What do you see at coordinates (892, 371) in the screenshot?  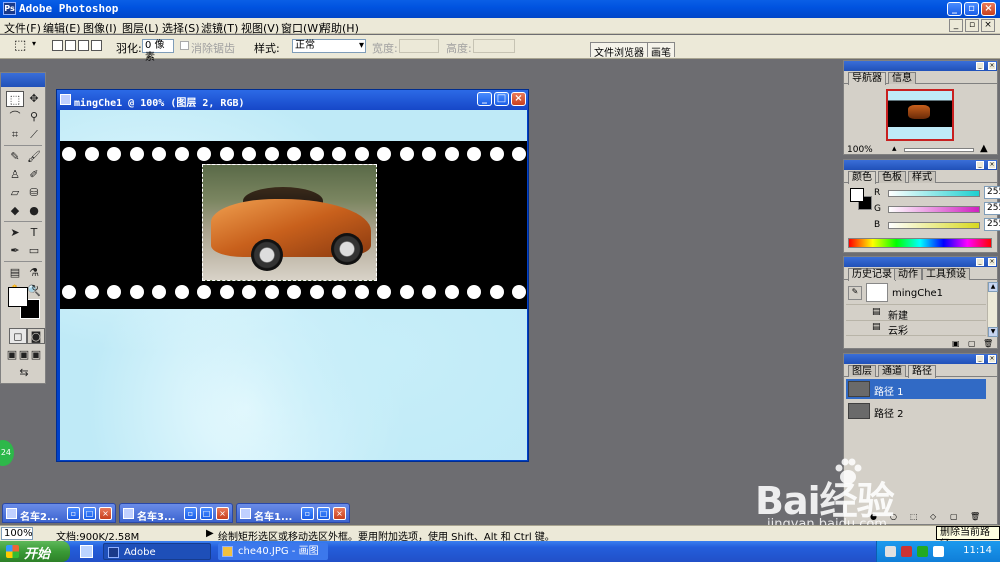 I see `tab-channels: 通道` at bounding box center [892, 371].